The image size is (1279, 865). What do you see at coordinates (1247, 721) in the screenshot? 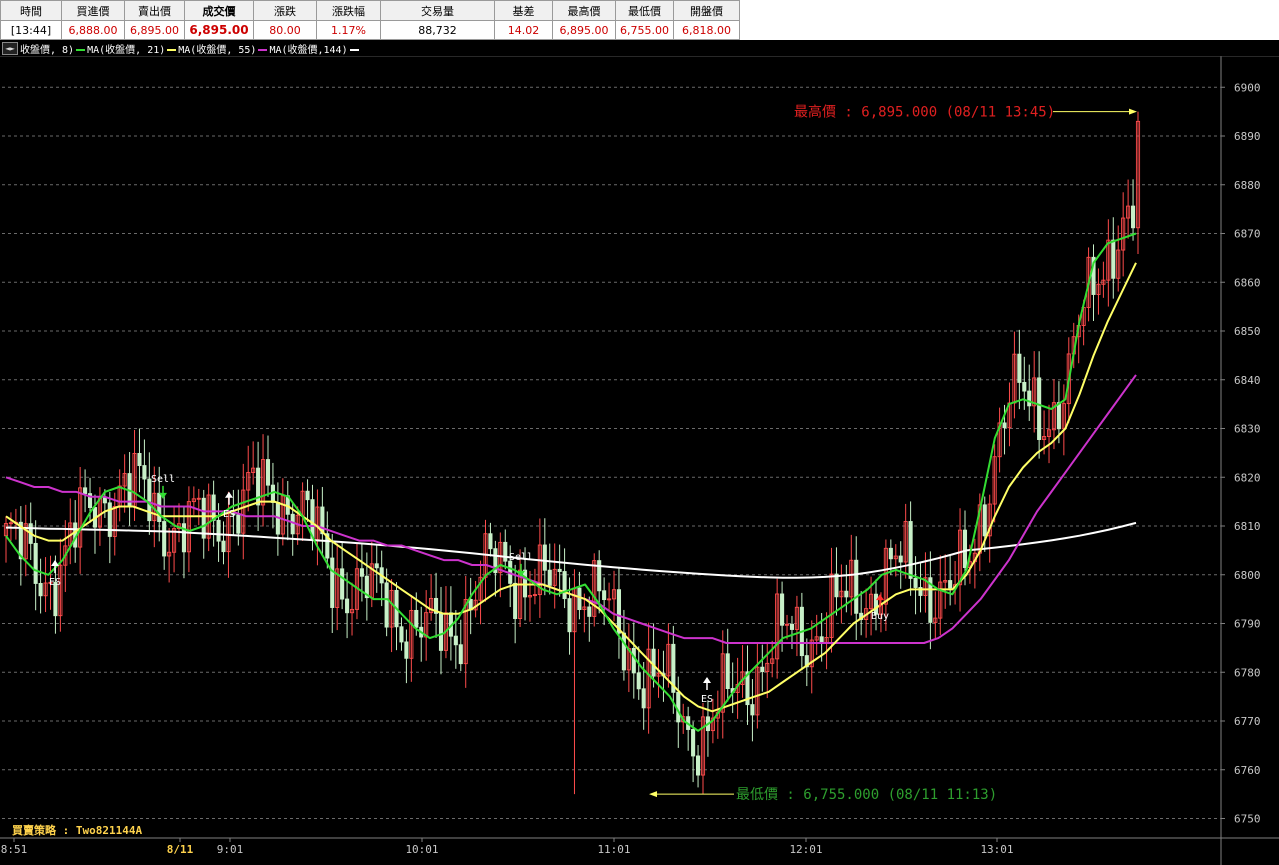
I see `y-tick-label: 6770` at bounding box center [1247, 721].